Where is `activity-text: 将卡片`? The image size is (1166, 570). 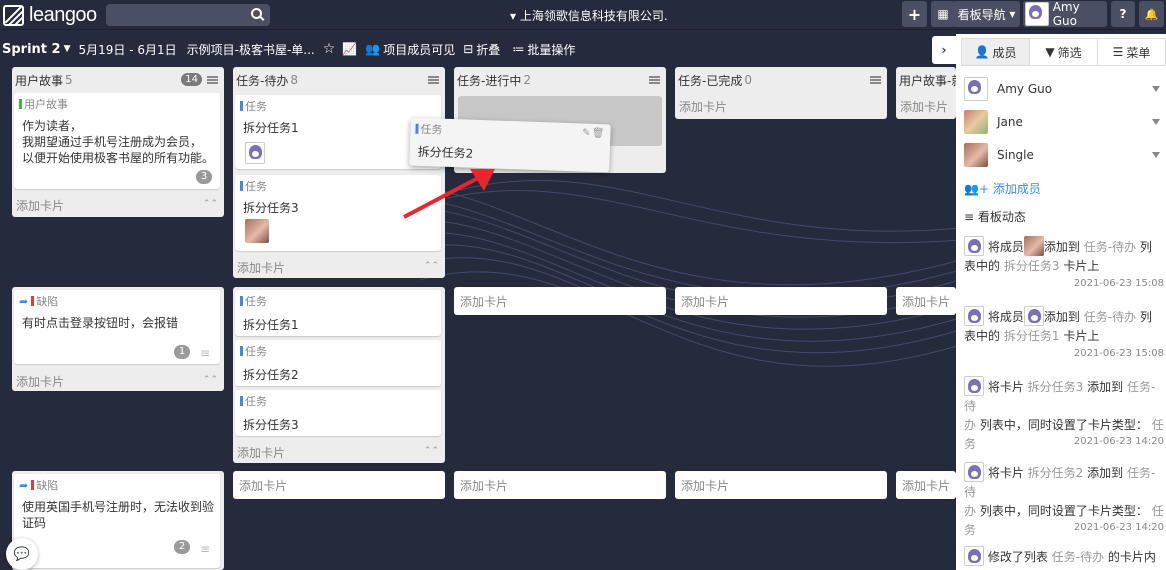
activity-text: 将卡片 is located at coordinates (1005, 387).